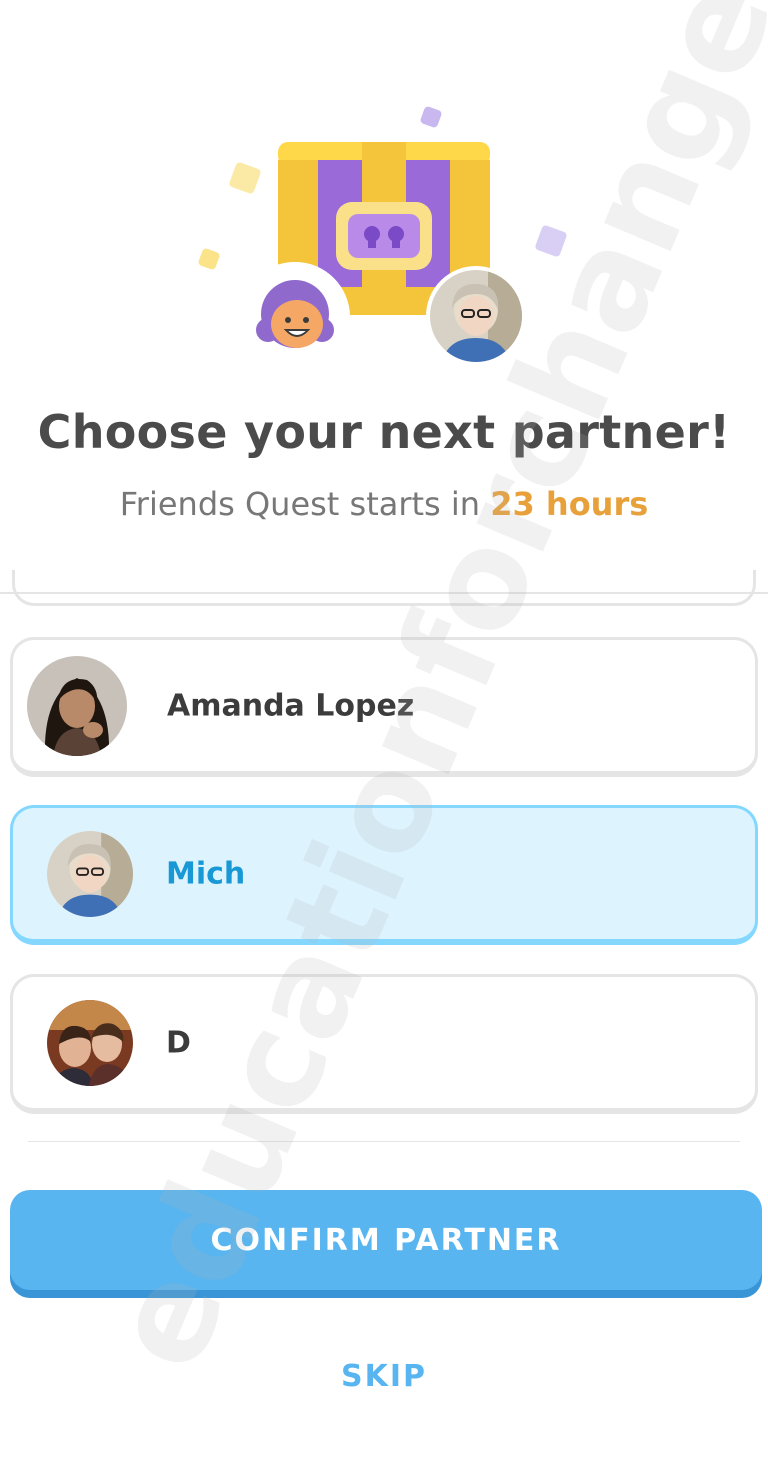 The width and height of the screenshot is (768, 1468). What do you see at coordinates (178, 1042) in the screenshot?
I see `partner-name: D` at bounding box center [178, 1042].